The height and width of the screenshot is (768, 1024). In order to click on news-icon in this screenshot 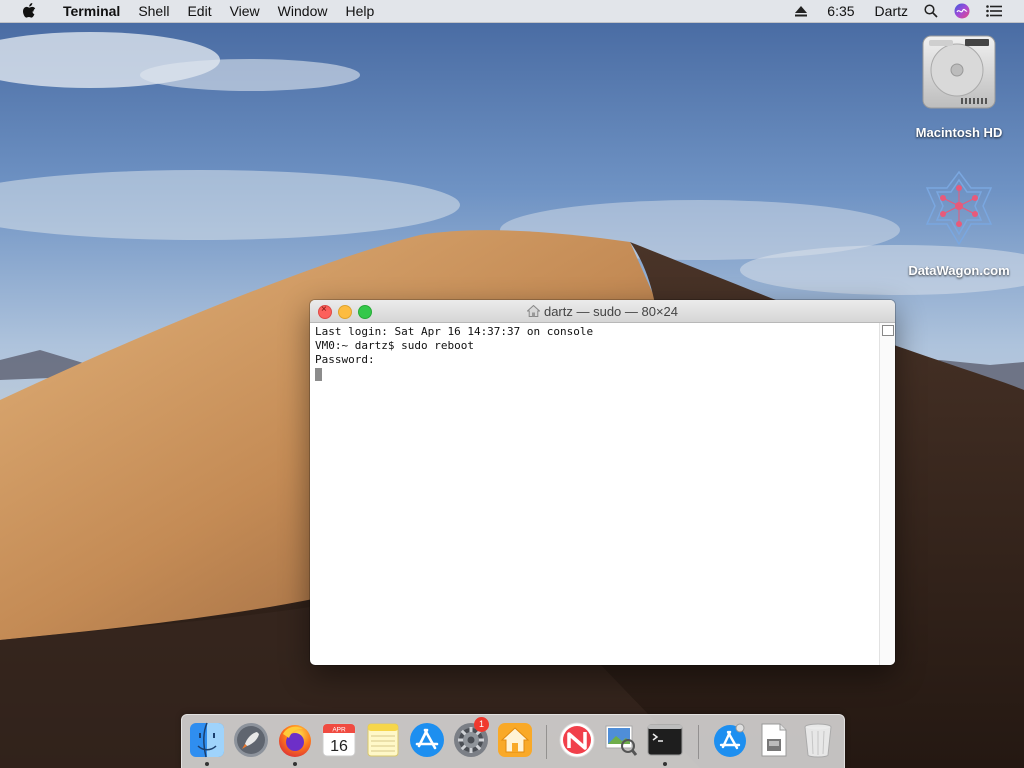, I will do `click(577, 740)`.